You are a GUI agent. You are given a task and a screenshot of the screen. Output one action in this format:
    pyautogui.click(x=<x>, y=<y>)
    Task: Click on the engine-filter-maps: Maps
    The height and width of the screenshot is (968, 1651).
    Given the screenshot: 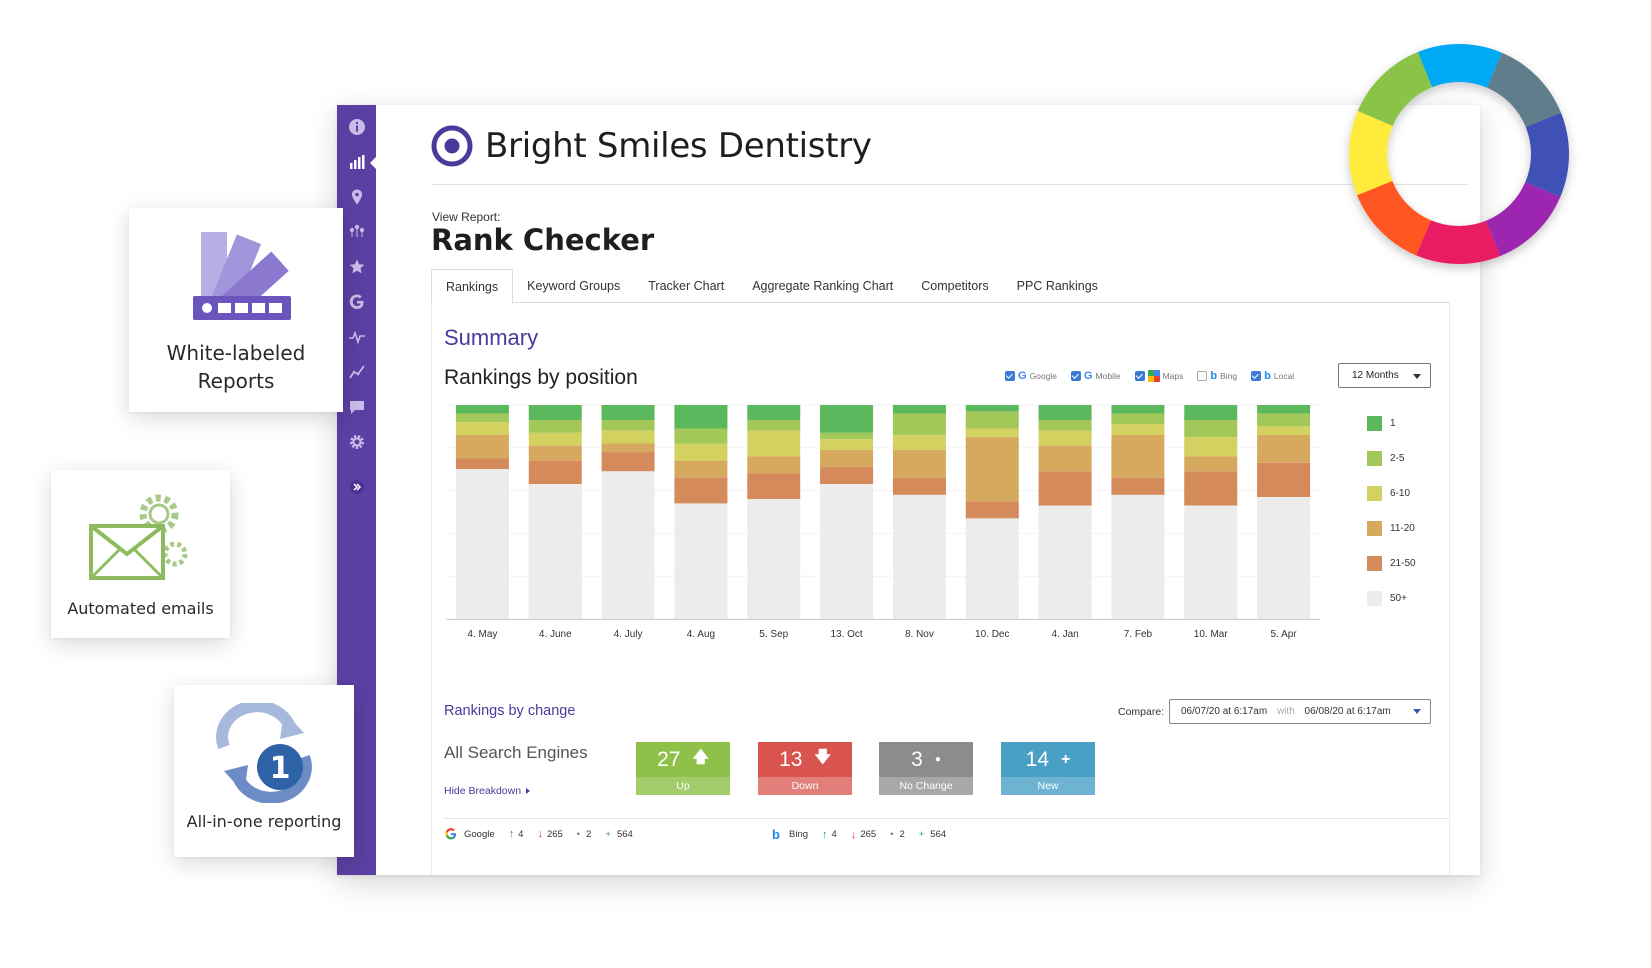 What is the action you would take?
    pyautogui.click(x=1158, y=376)
    